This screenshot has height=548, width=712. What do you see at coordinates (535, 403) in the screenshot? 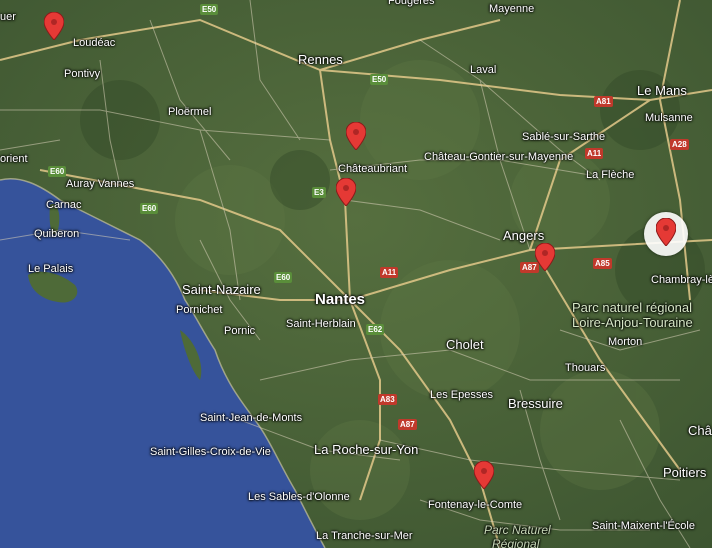
I see `city-label-bressuire: Bressuire` at bounding box center [535, 403].